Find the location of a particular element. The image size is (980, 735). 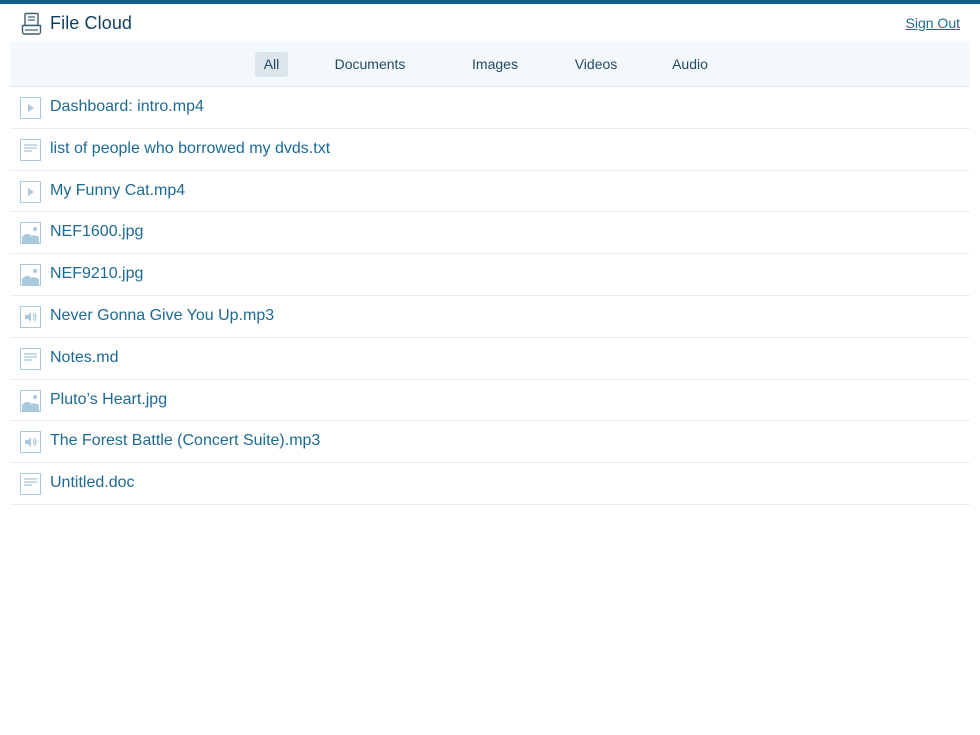

file-row: Pluto’s Heart.jpg is located at coordinates (490, 401).